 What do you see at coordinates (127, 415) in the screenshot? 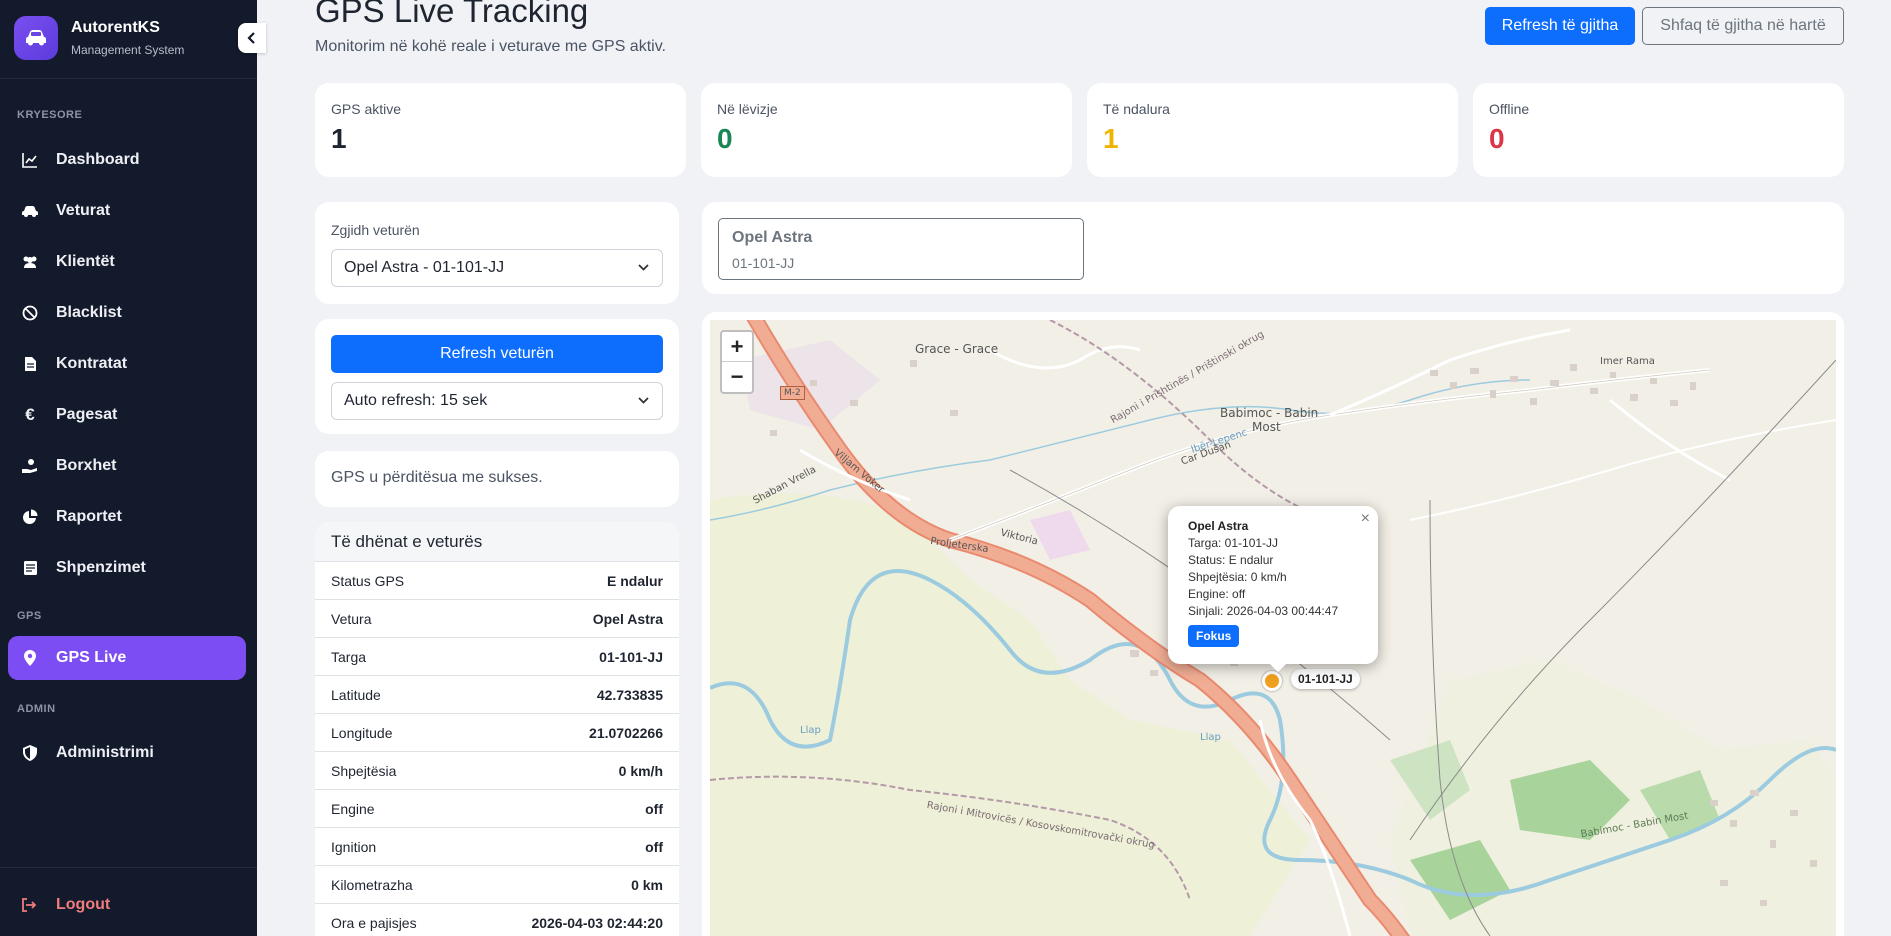
I see `sidebar-item-pagesat: € Pagesat` at bounding box center [127, 415].